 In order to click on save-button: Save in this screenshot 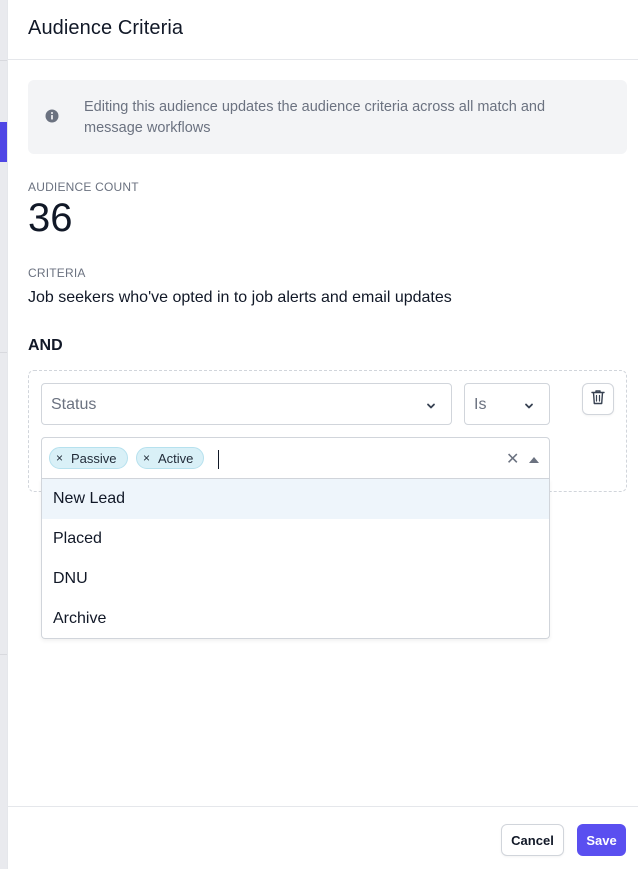, I will do `click(601, 840)`.